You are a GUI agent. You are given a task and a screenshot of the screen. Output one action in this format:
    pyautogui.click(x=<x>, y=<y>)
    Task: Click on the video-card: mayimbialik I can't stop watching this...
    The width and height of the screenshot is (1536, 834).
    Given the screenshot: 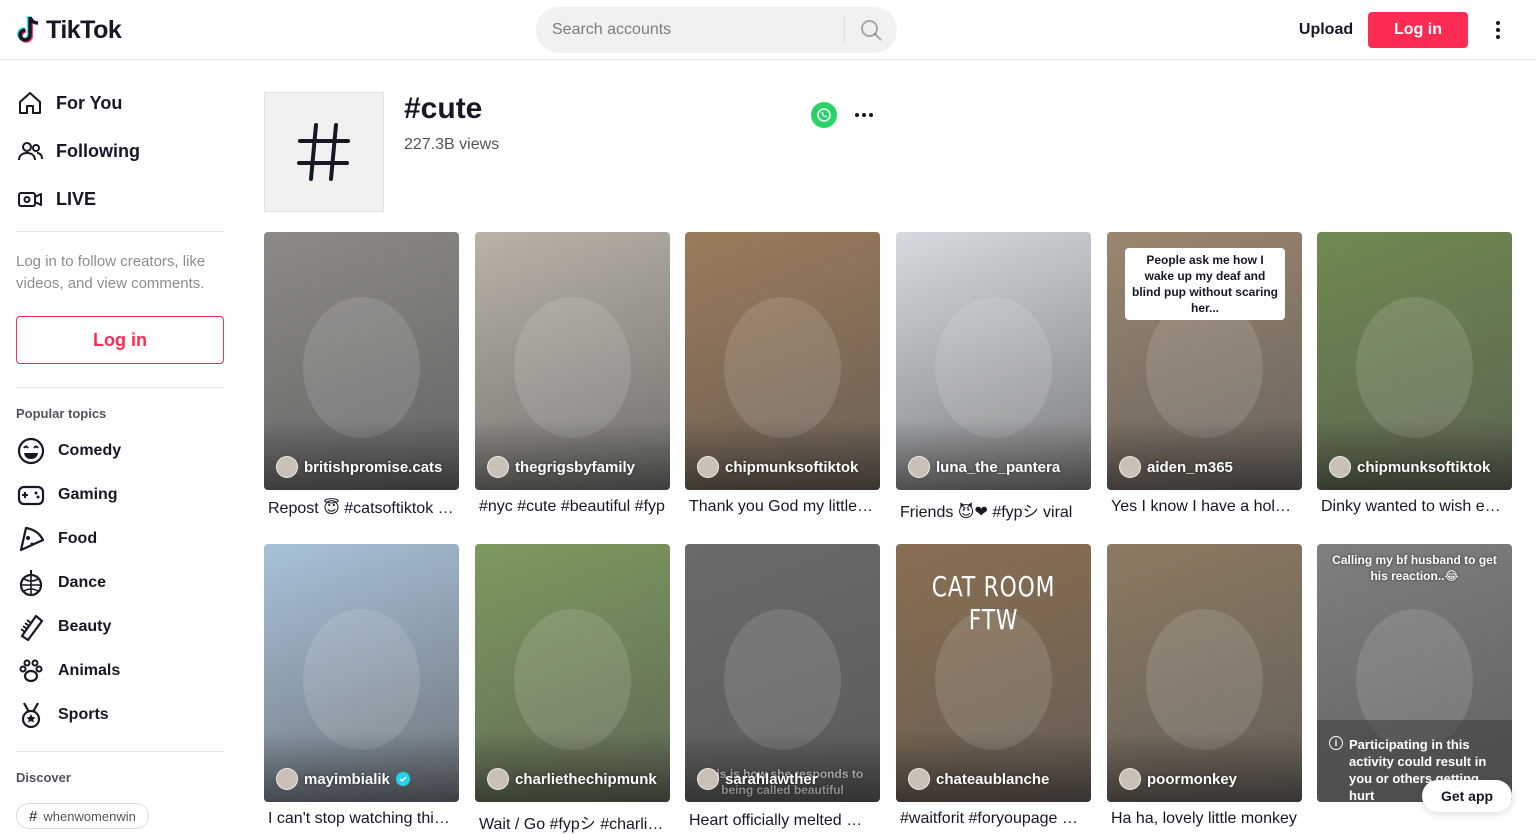 What is the action you would take?
    pyautogui.click(x=361, y=686)
    